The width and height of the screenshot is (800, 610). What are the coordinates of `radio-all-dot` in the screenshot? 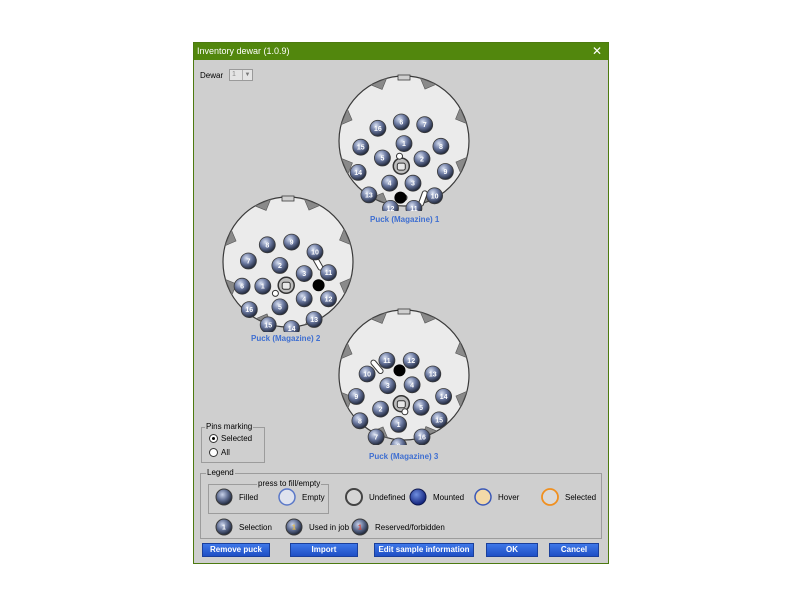 It's located at (213, 453).